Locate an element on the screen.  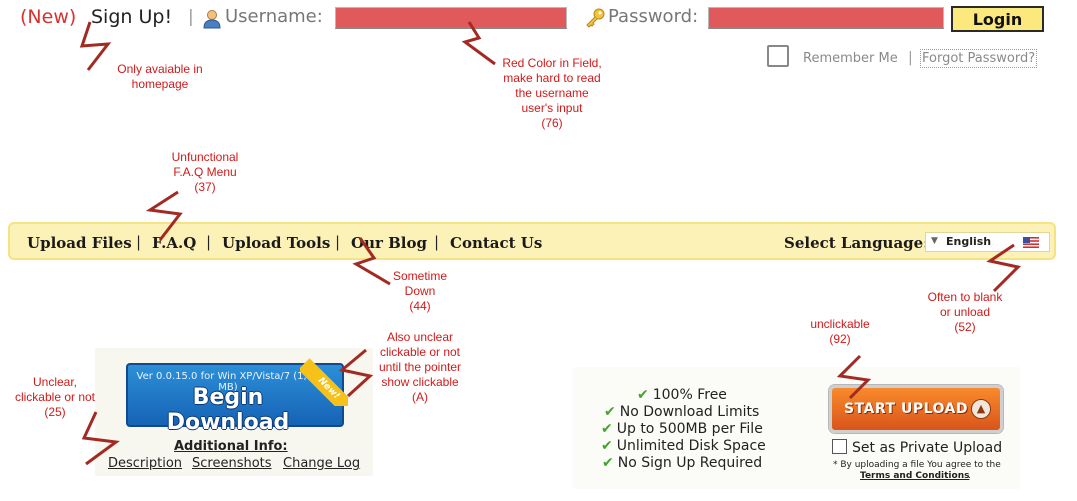
select-language-label: Select Language: is located at coordinates (856, 243).